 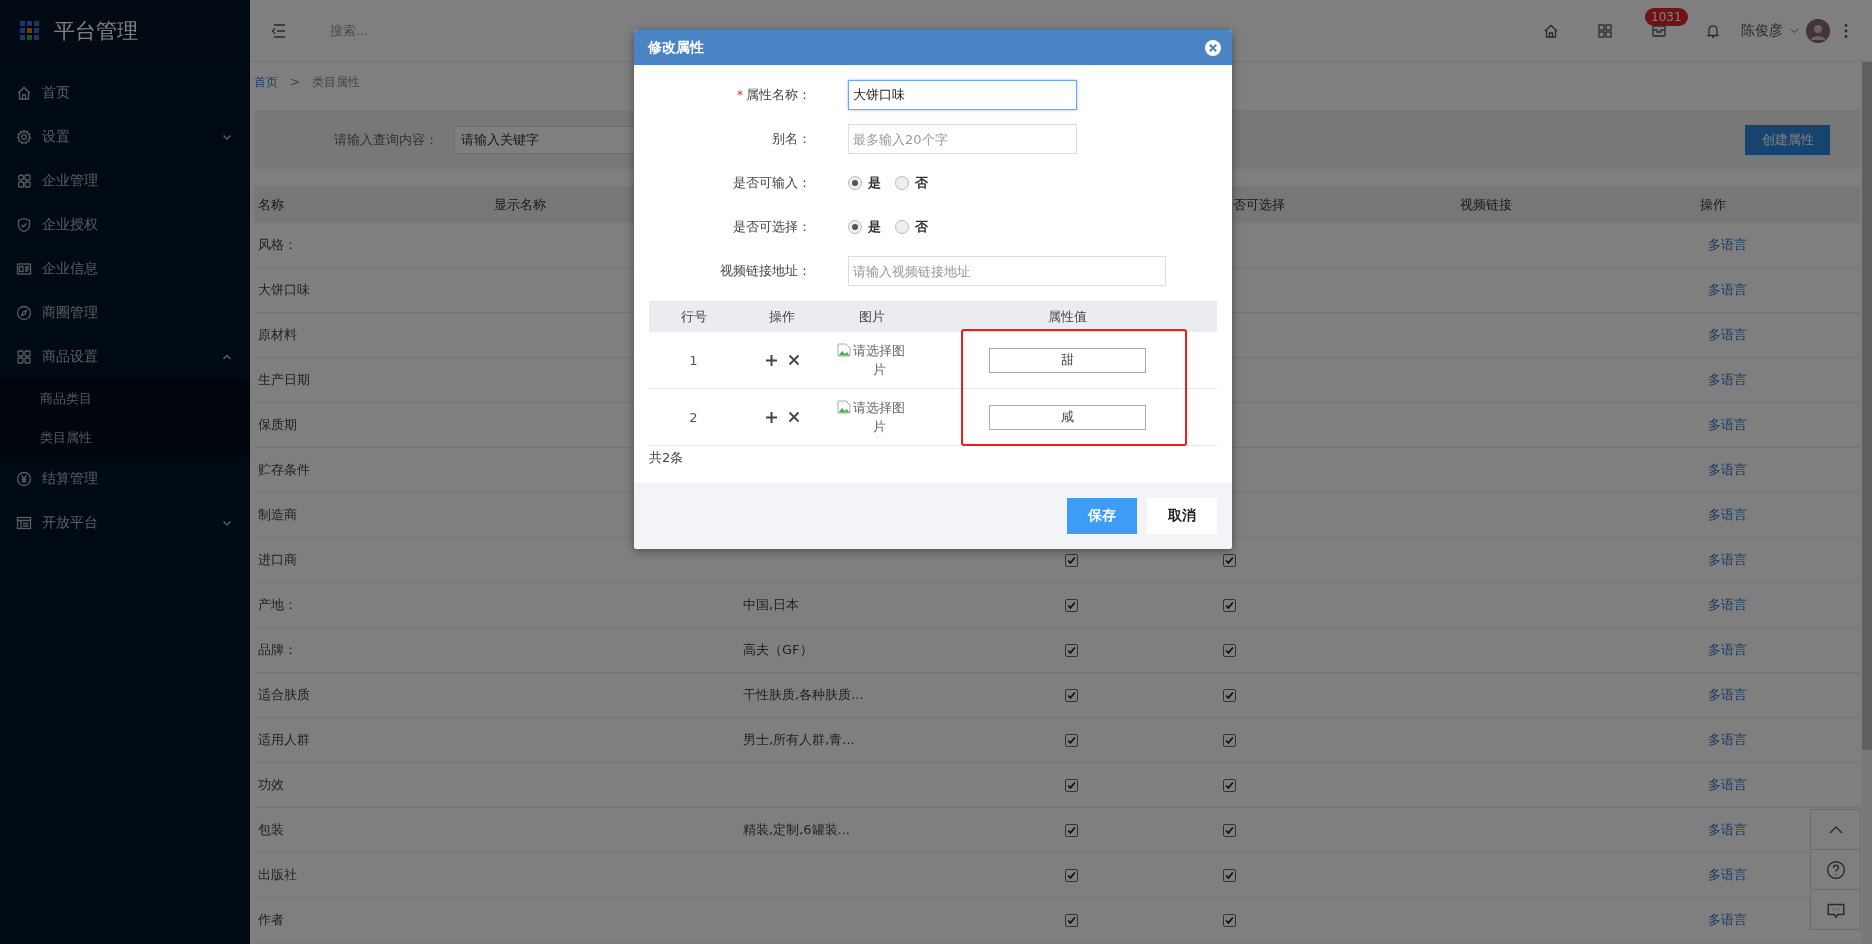 I want to click on help-icon, so click(x=1835, y=869).